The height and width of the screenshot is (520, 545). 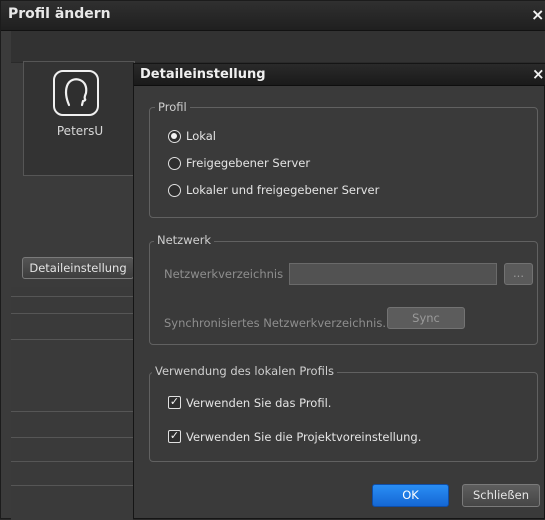 What do you see at coordinates (278, 47) in the screenshot?
I see `header-band` at bounding box center [278, 47].